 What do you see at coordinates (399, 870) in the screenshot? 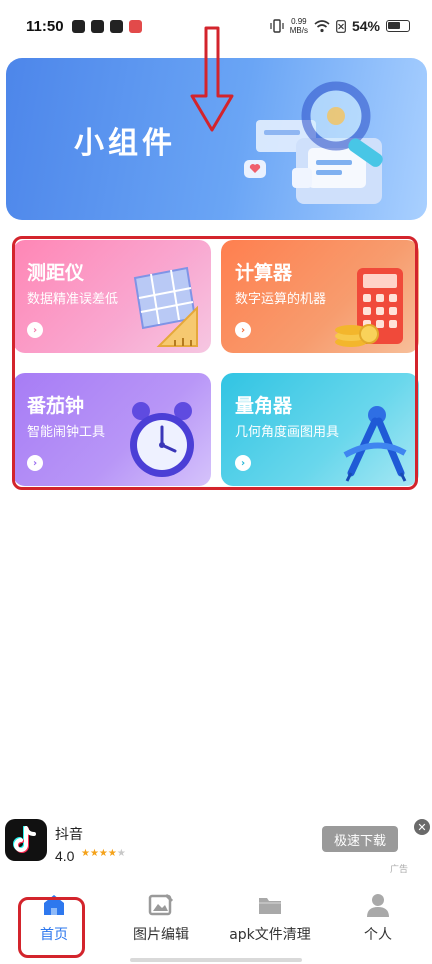
I see `ad-tag: 广告` at bounding box center [399, 870].